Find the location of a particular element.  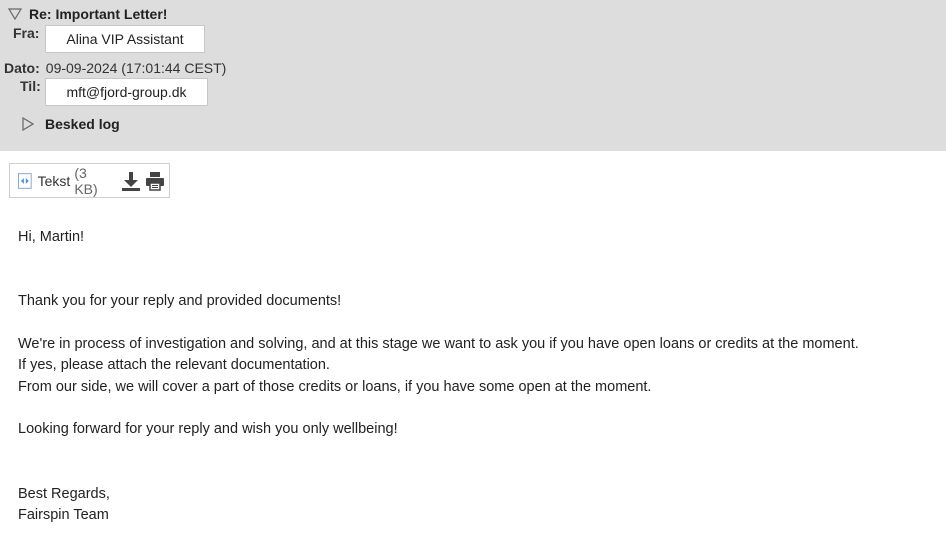

subject-row: Re: Important Letter! is located at coordinates (87, 14).